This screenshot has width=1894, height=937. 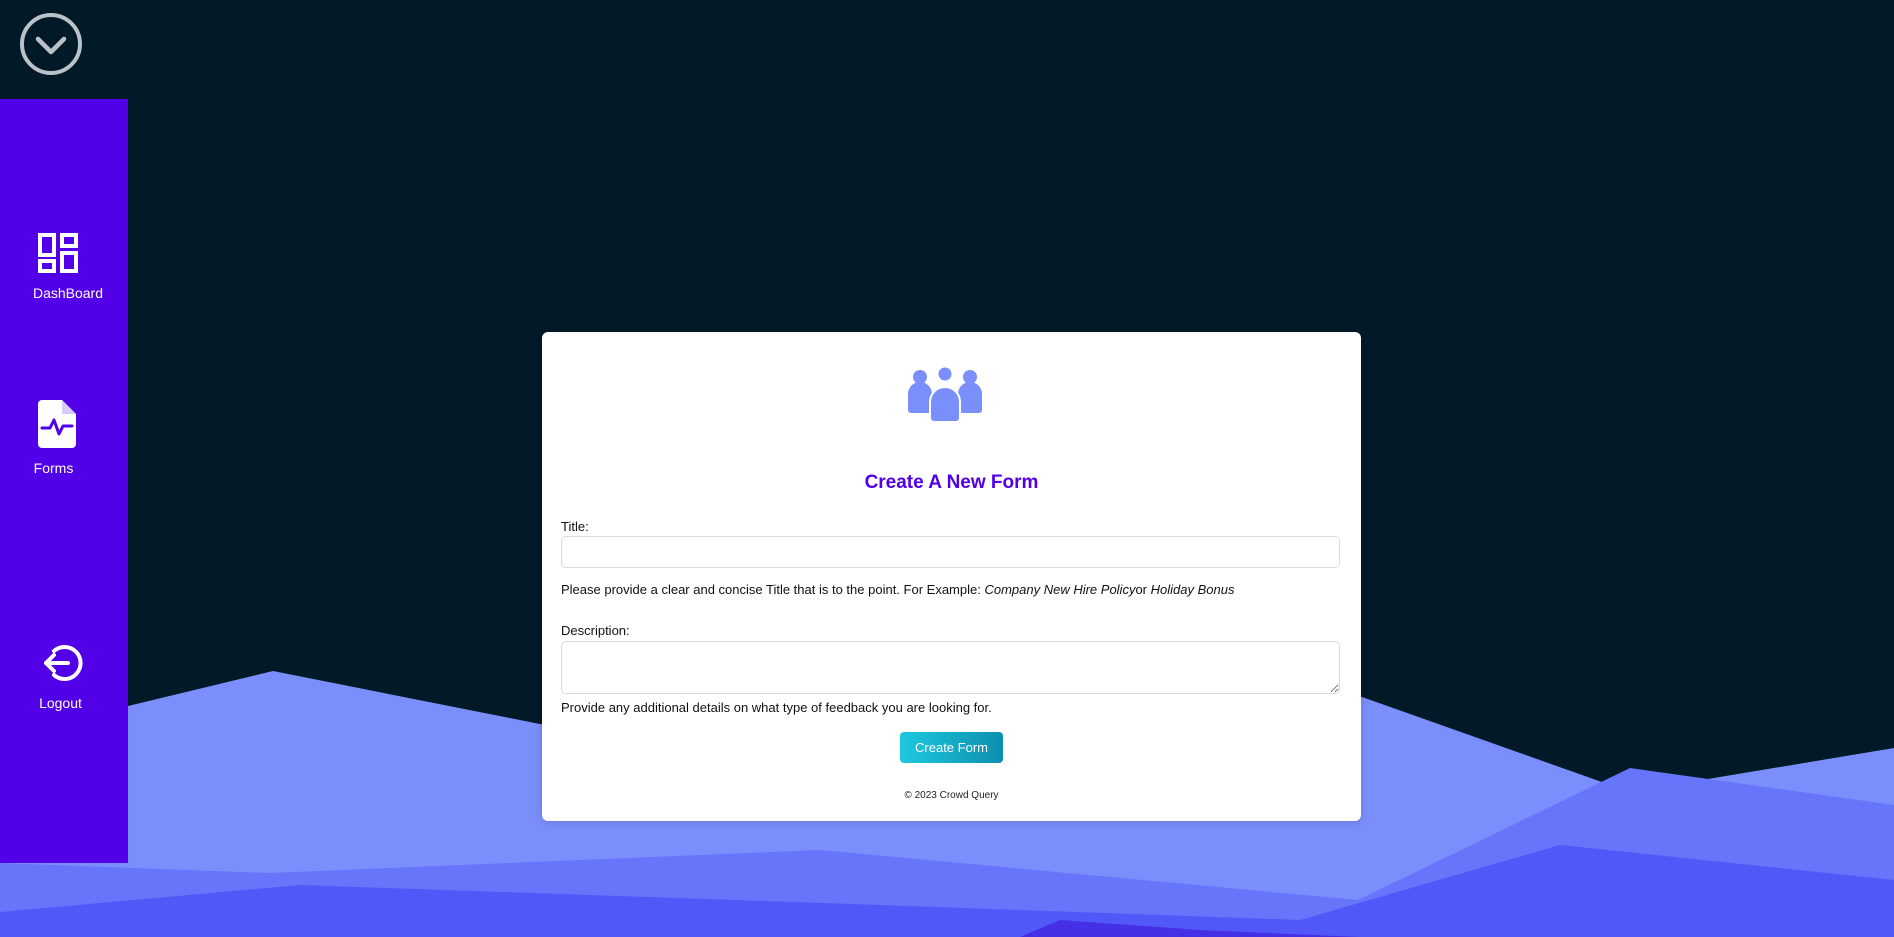 I want to click on description-label: Description:, so click(x=595, y=630).